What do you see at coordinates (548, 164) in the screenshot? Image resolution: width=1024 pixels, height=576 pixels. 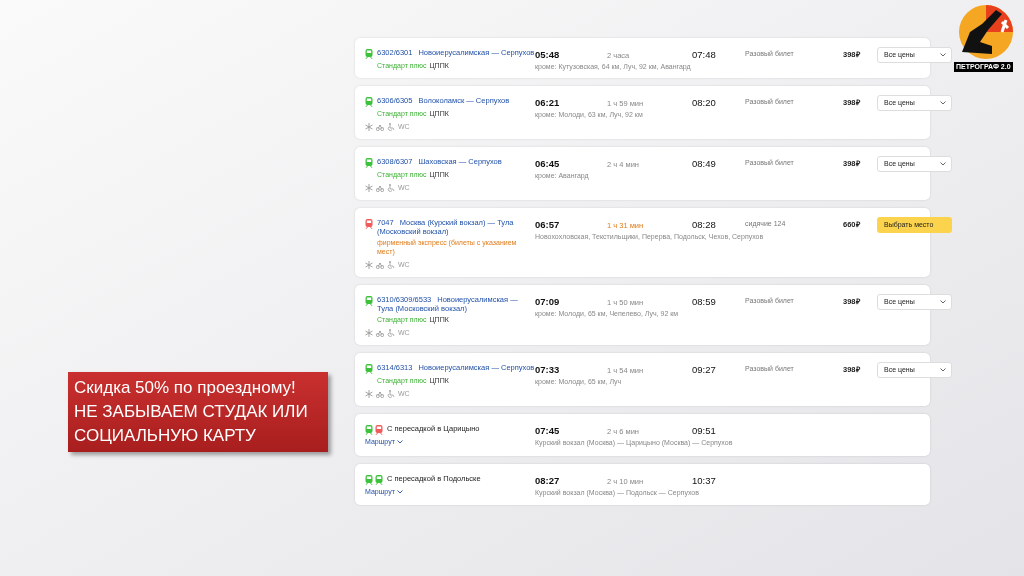 I see `departure-time: 06:45` at bounding box center [548, 164].